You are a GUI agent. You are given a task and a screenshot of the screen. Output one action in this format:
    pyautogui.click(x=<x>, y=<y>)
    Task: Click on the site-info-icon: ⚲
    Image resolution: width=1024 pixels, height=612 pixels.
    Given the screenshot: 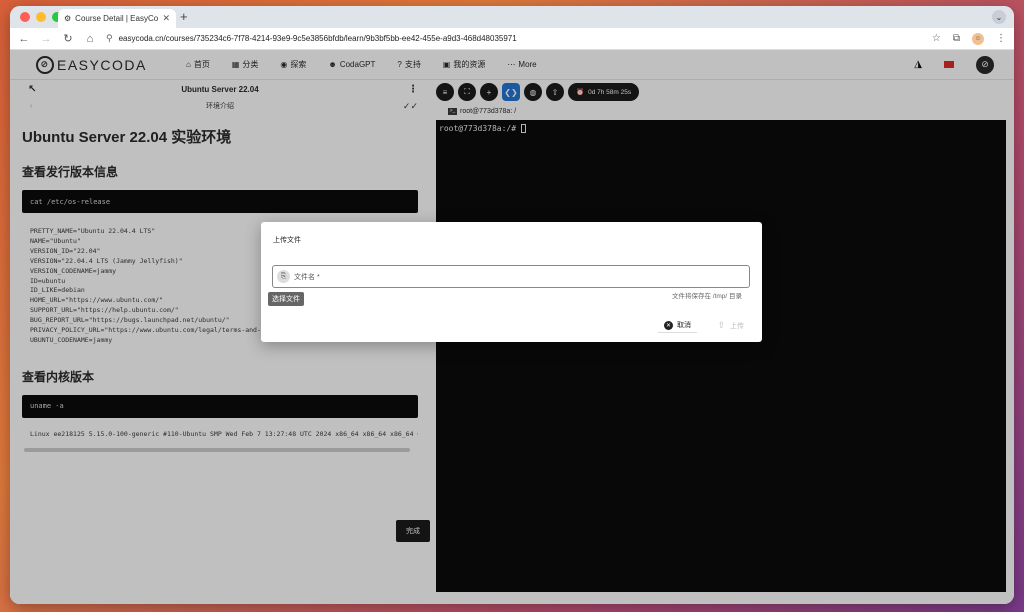 What is the action you would take?
    pyautogui.click(x=109, y=38)
    